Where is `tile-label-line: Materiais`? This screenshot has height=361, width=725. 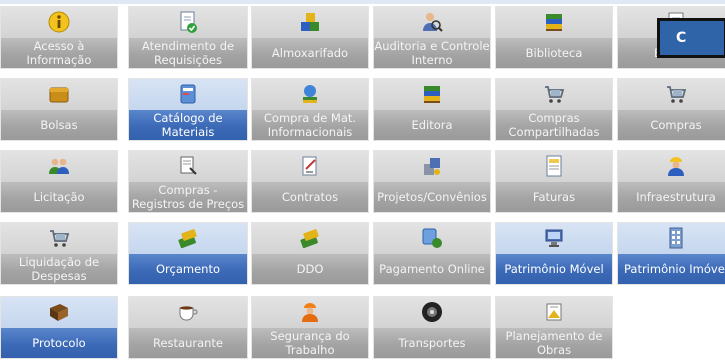 tile-label-line: Materiais is located at coordinates (188, 131).